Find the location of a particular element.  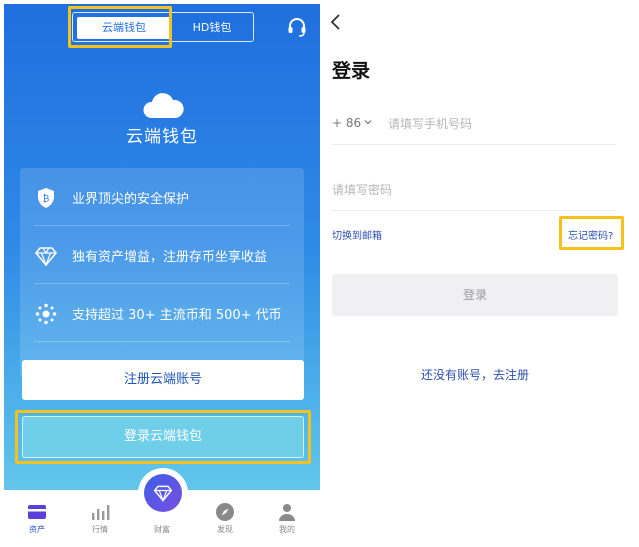

nav-label: 发现 is located at coordinates (225, 529).